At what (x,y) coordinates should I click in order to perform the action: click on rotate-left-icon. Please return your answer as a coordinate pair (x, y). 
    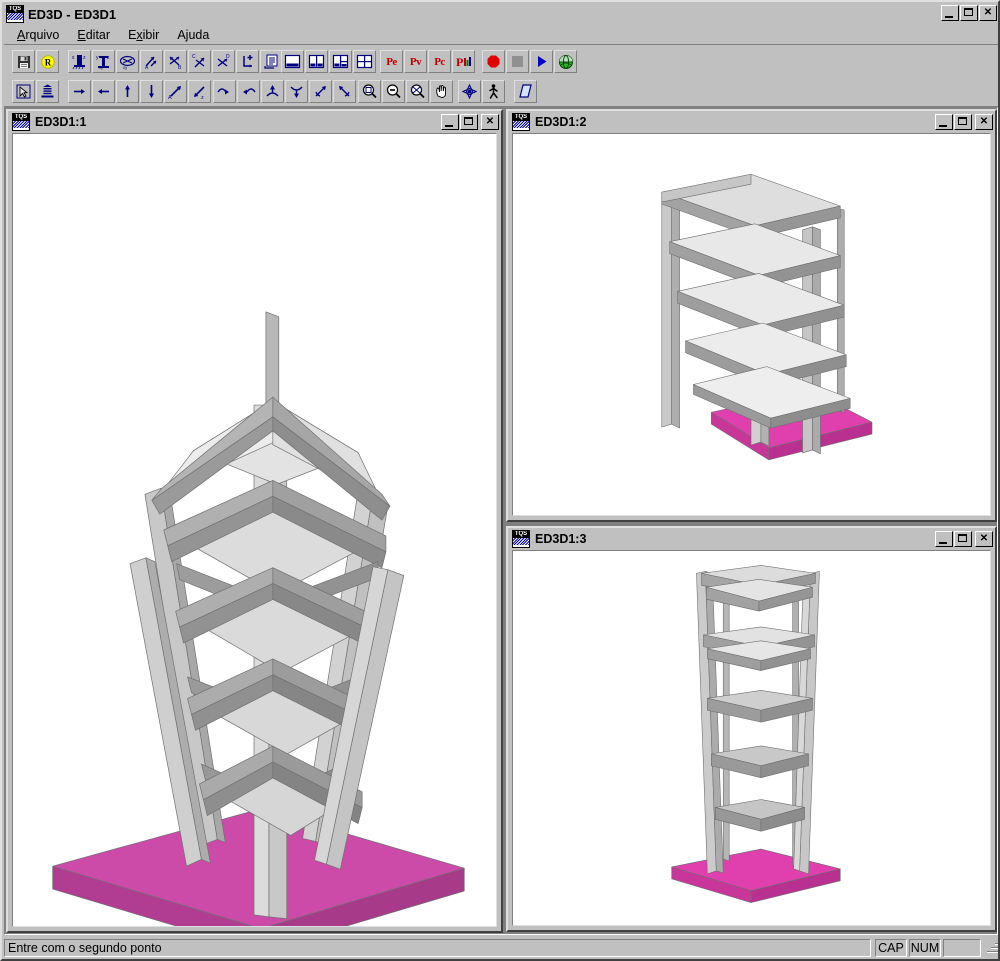
    Looking at the image, I should click on (248, 91).